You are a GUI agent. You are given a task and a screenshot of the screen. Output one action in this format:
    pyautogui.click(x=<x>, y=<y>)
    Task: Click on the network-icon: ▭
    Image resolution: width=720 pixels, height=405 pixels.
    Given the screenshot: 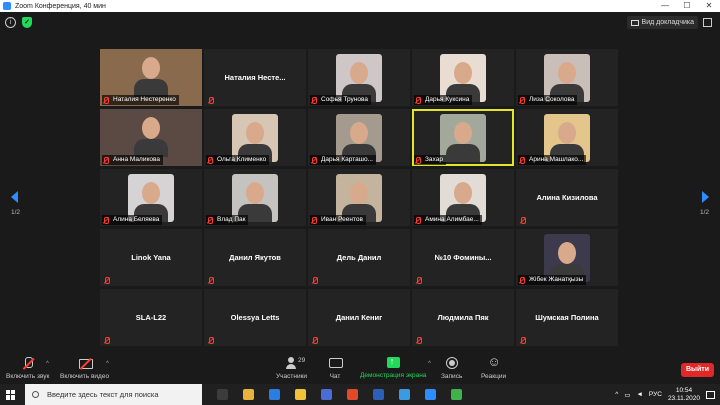 What is the action you would take?
    pyautogui.click(x=627, y=395)
    